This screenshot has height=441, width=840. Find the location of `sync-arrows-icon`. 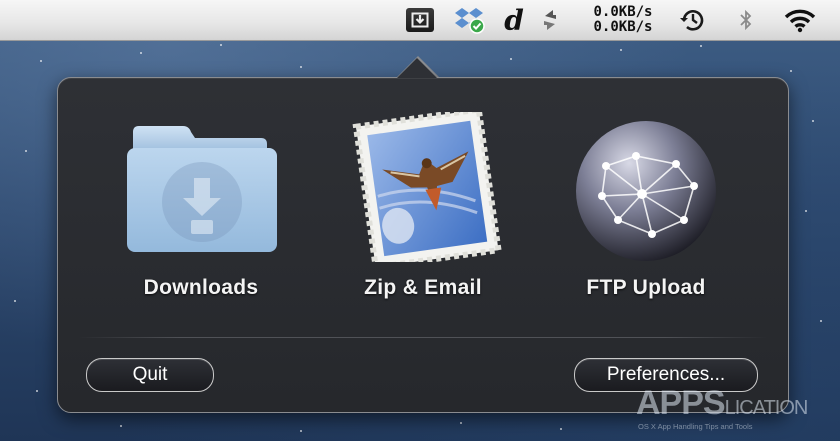

sync-arrows-icon is located at coordinates (550, 20).